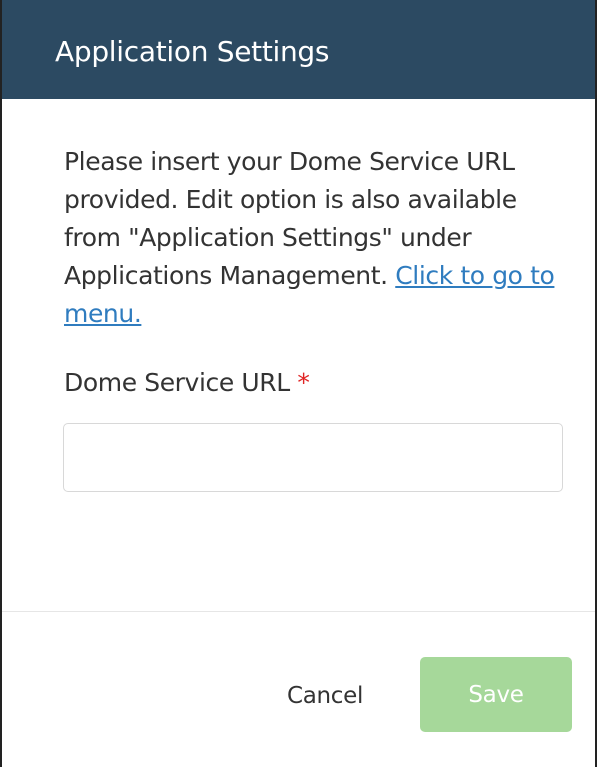  I want to click on dialog-header: Application Settings, so click(298, 49).